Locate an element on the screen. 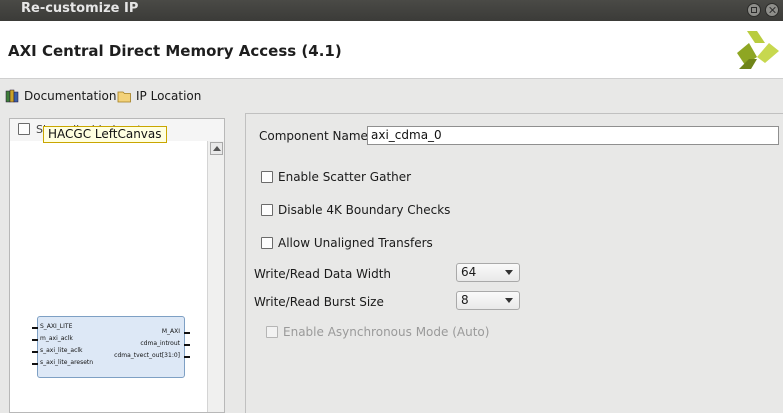  disable-4k-boundary-option: Disable 4K Boundary Checks is located at coordinates (355, 210).